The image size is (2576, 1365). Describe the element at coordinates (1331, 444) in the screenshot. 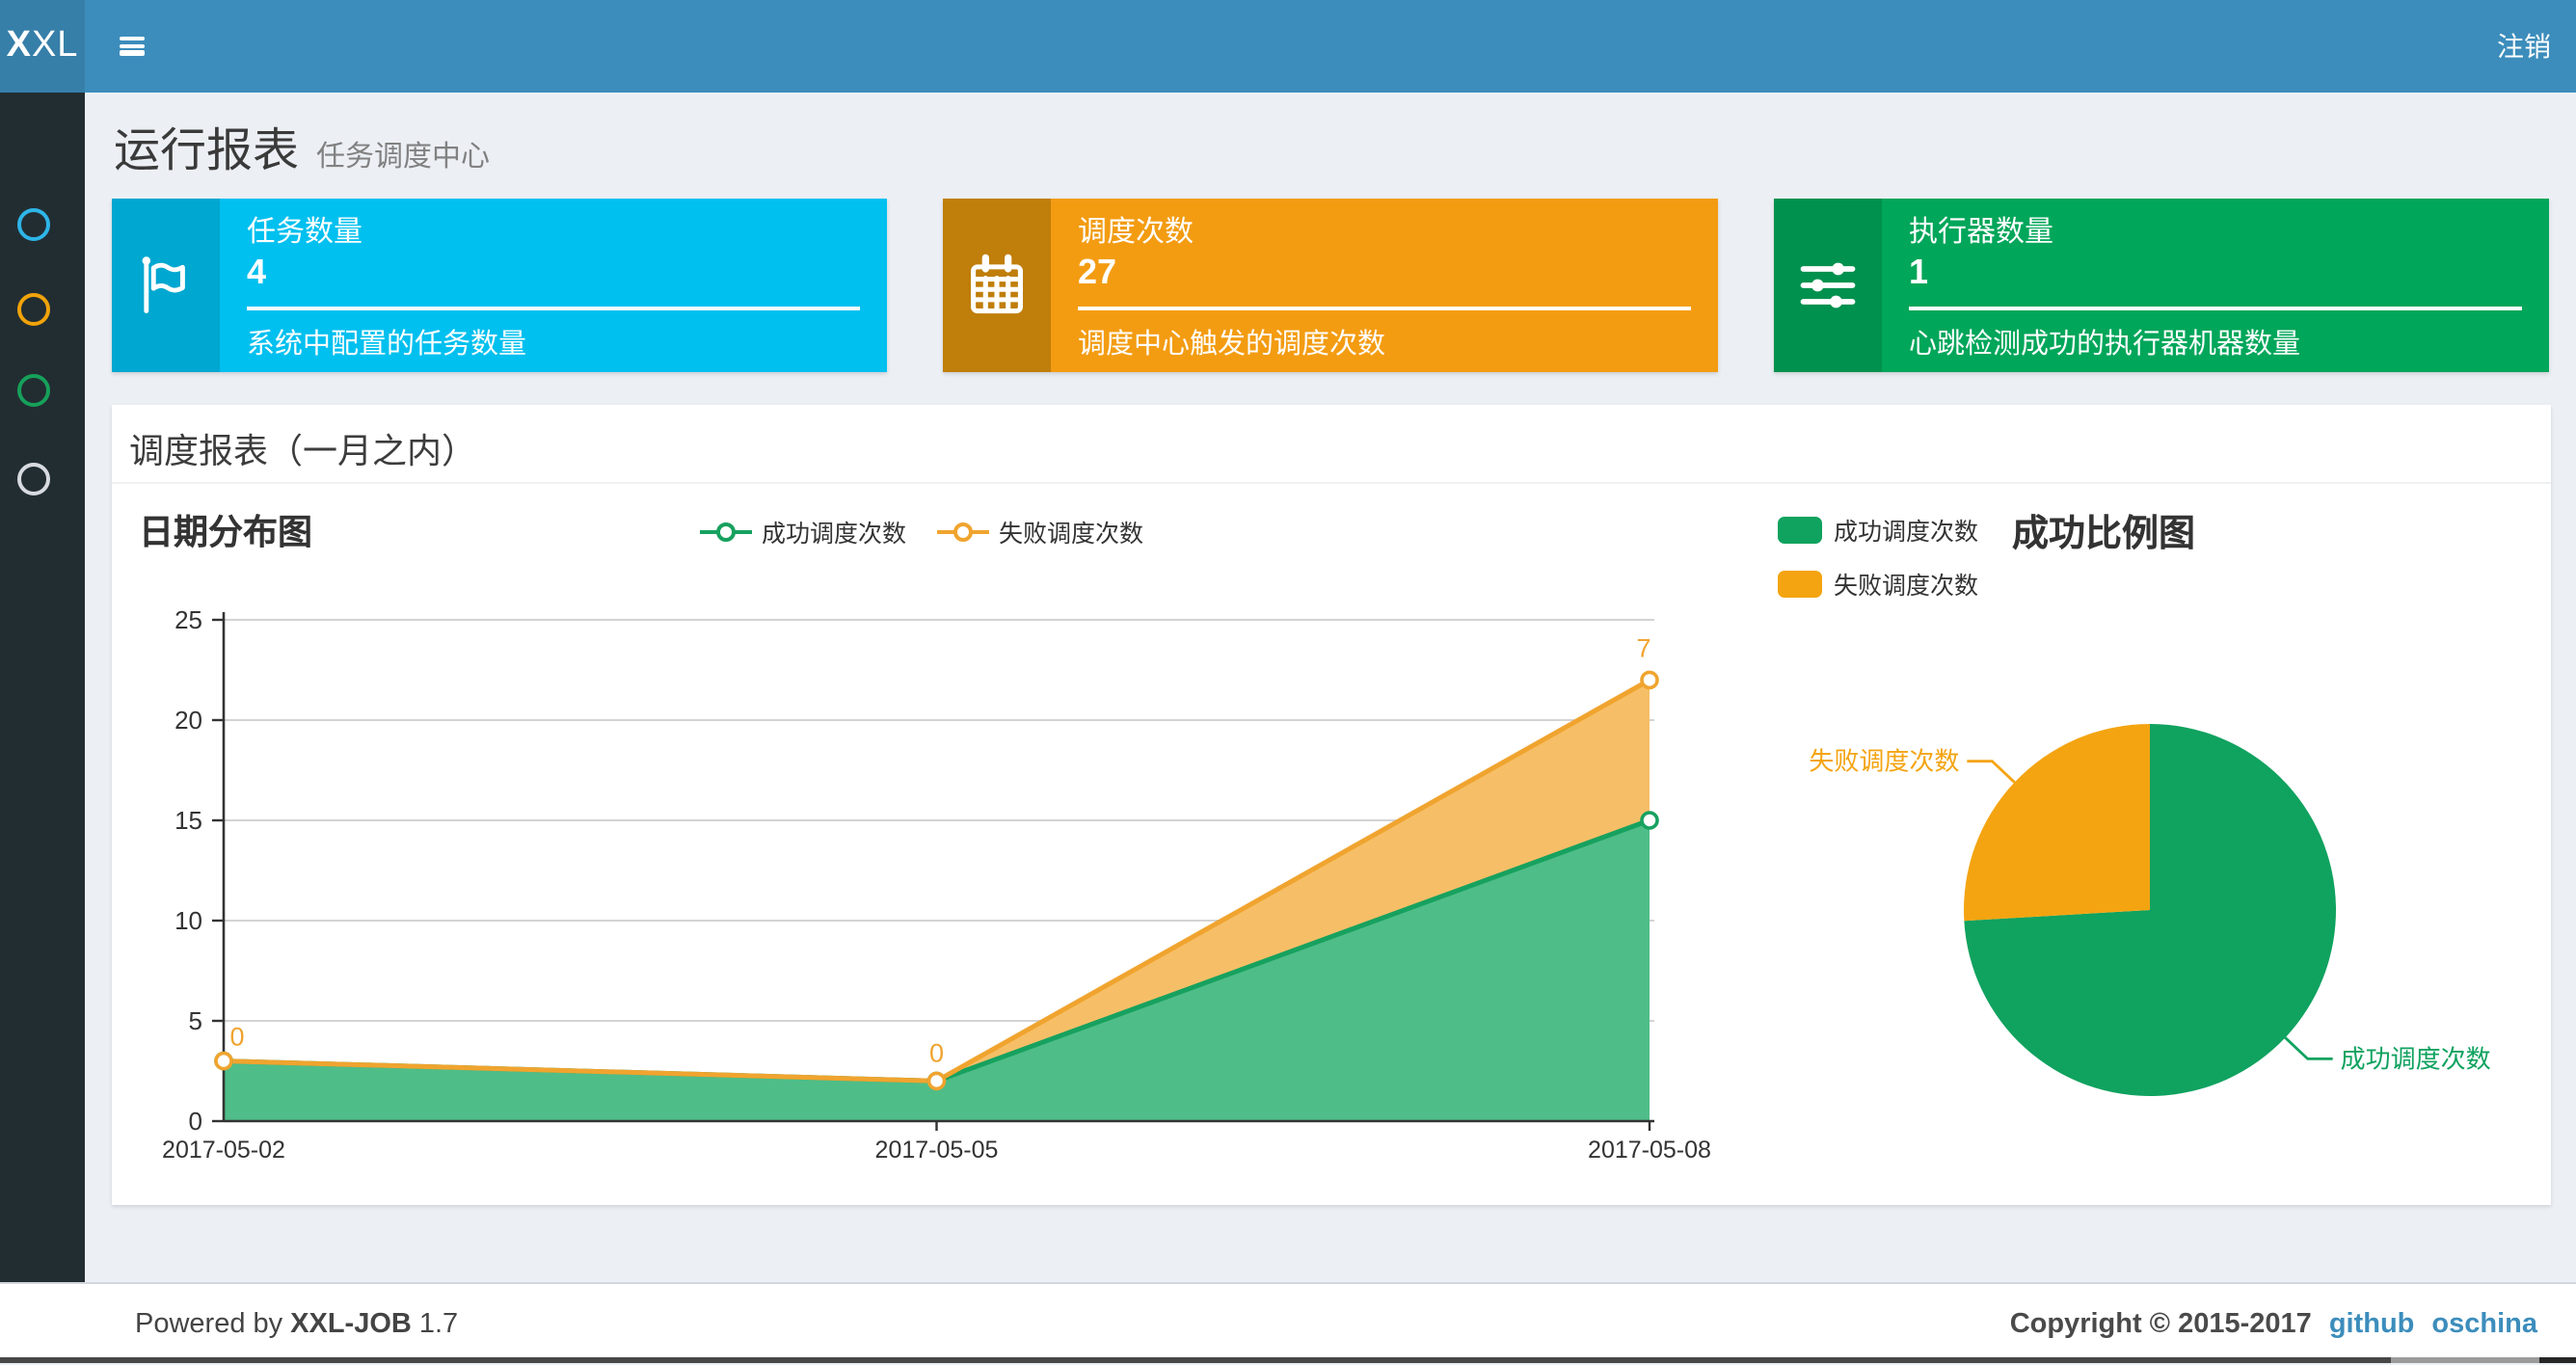

I see `report-panel-header: 调度报表（一月之内）` at that location.